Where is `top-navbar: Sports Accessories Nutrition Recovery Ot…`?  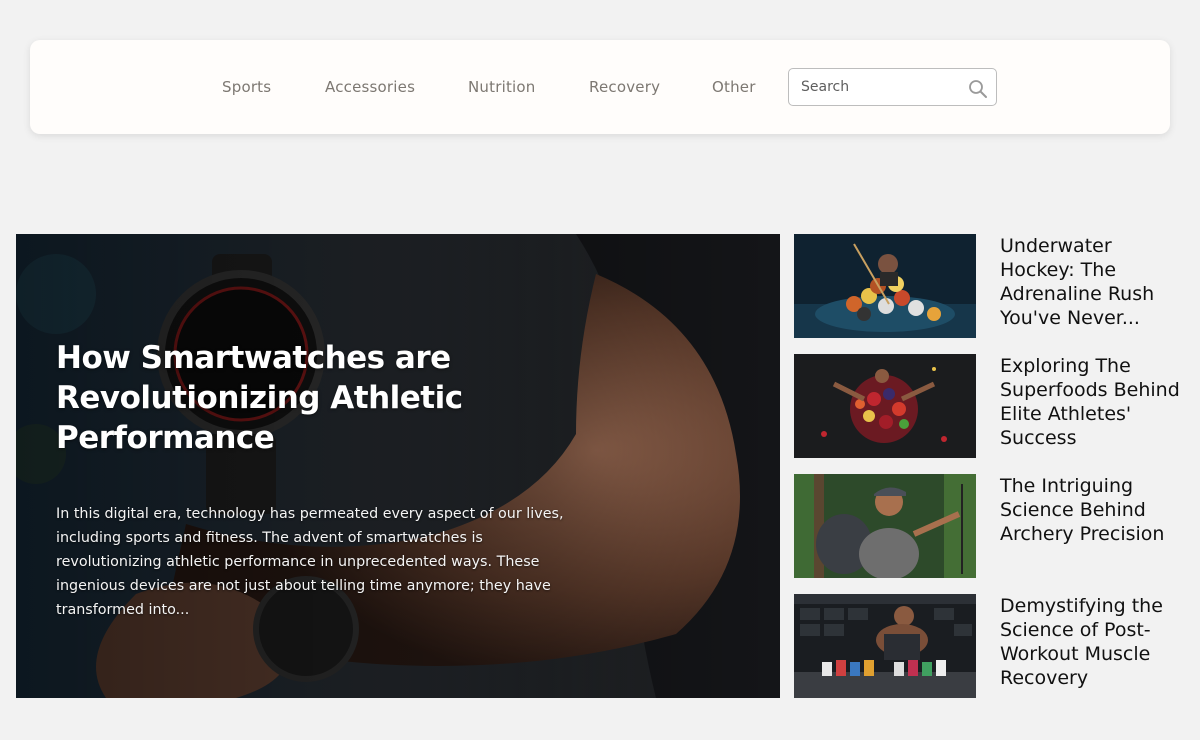
top-navbar: Sports Accessories Nutrition Recovery Ot… is located at coordinates (600, 87).